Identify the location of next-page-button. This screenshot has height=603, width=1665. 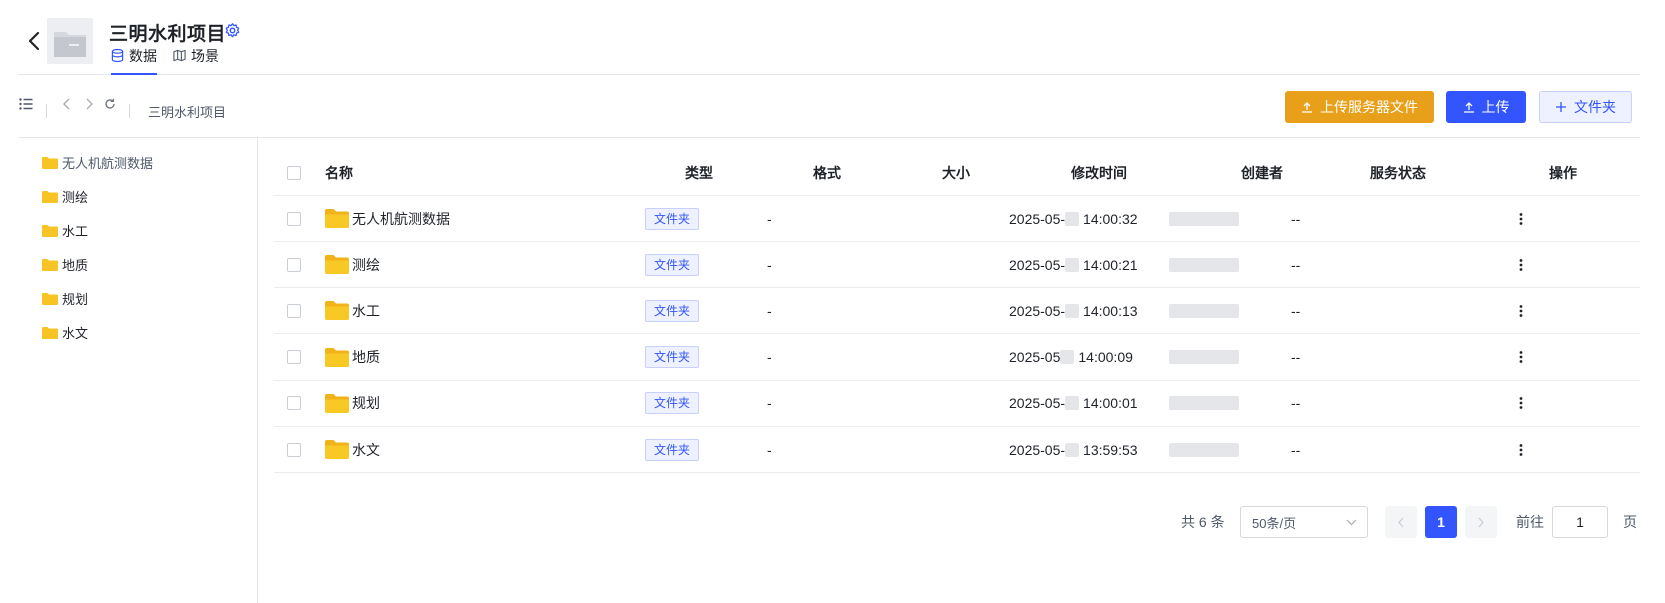
(1481, 522).